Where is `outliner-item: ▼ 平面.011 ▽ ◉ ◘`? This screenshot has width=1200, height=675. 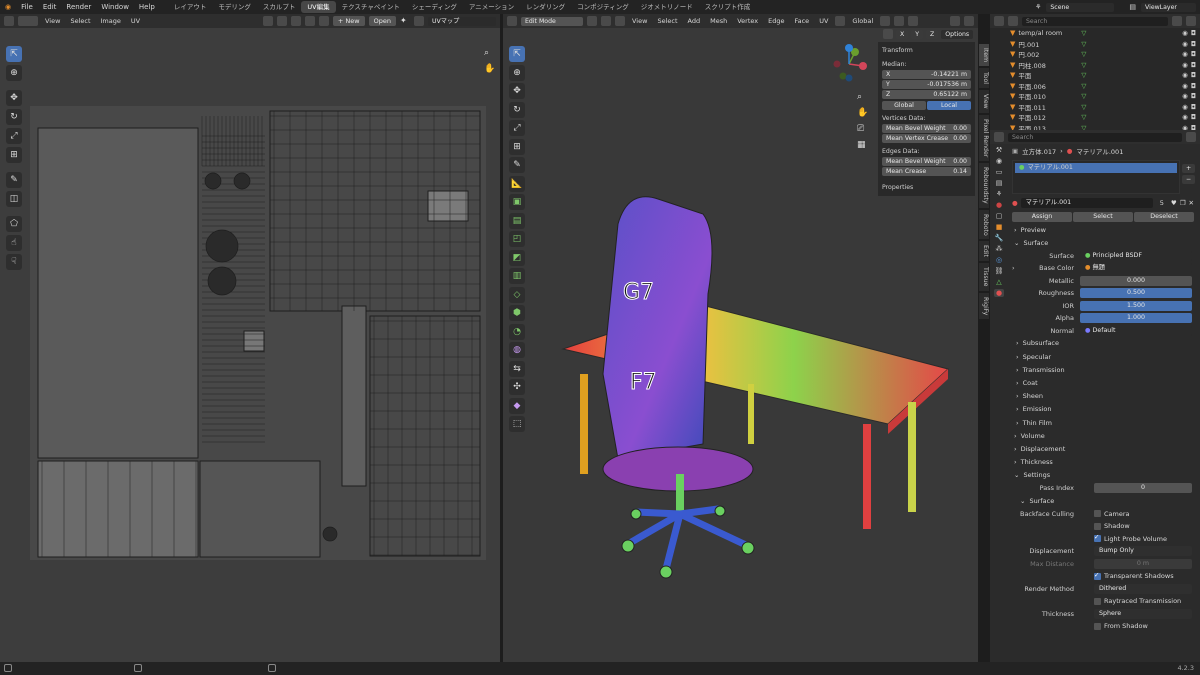 outliner-item: ▼ 平面.011 ▽ ◉ ◘ is located at coordinates (1095, 107).